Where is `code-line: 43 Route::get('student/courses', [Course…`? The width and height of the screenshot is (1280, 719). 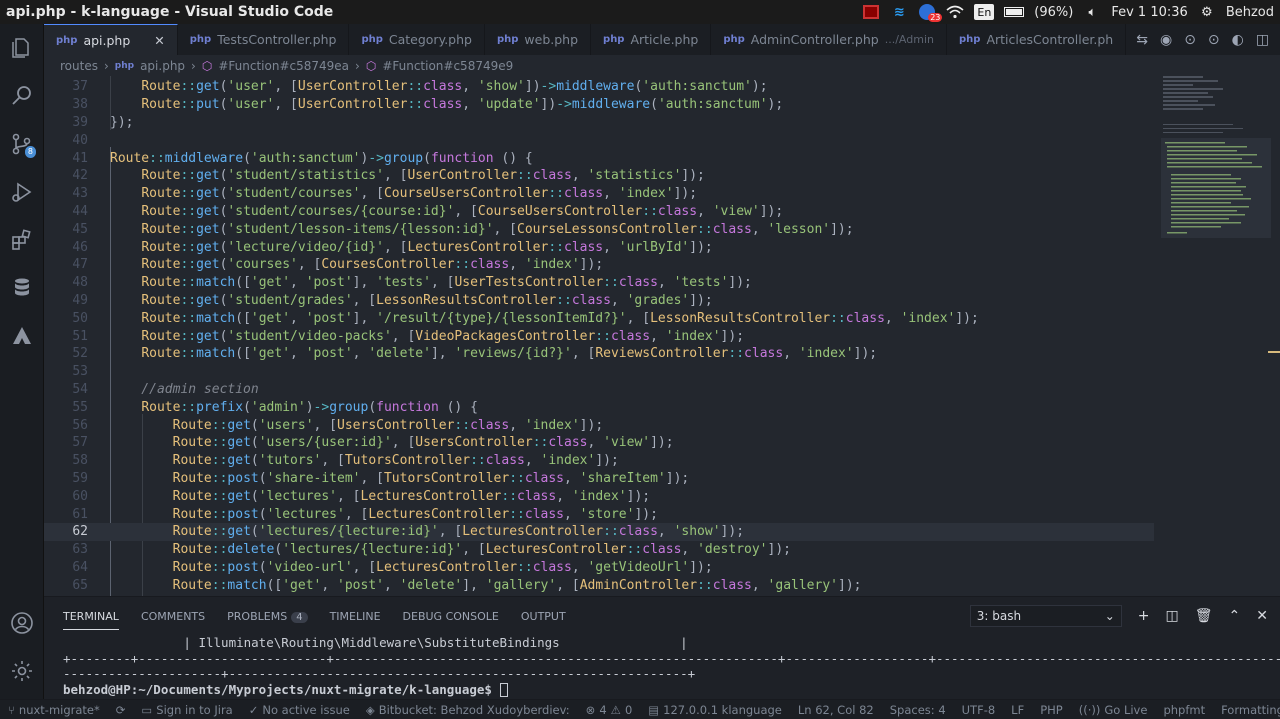
code-line: 43 Route::get('student/courses', [Course… is located at coordinates (599, 194).